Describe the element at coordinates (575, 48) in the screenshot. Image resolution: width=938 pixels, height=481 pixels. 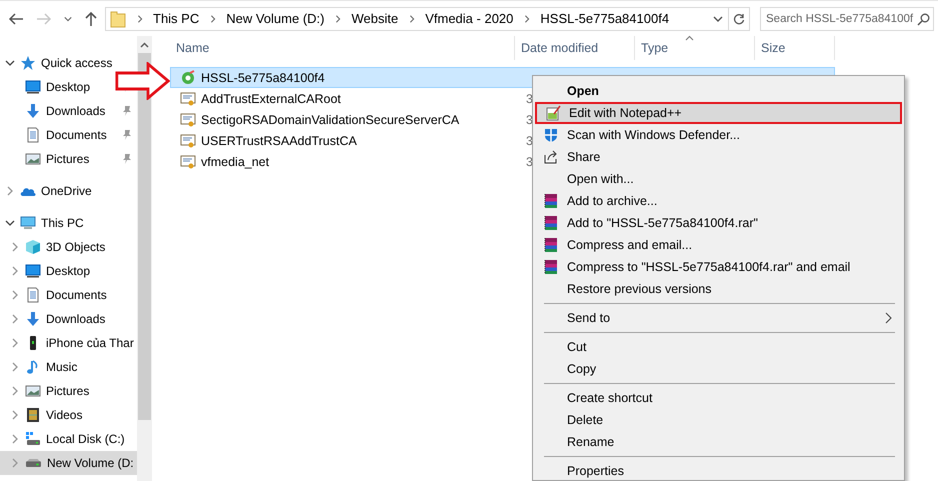
I see `column-header: Date modified` at that location.